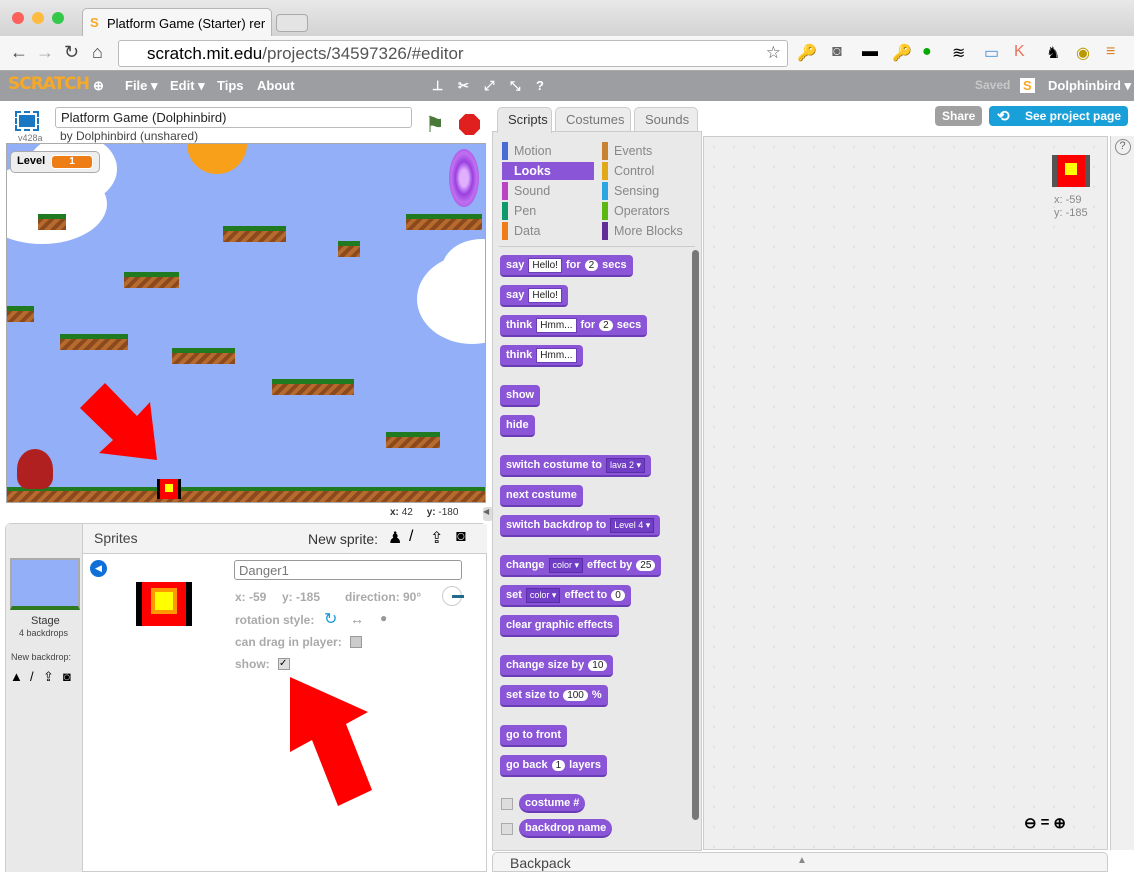 Image resolution: width=1134 pixels, height=872 pixels. Describe the element at coordinates (97, 52) in the screenshot. I see `home-icon: ⌂` at that location.